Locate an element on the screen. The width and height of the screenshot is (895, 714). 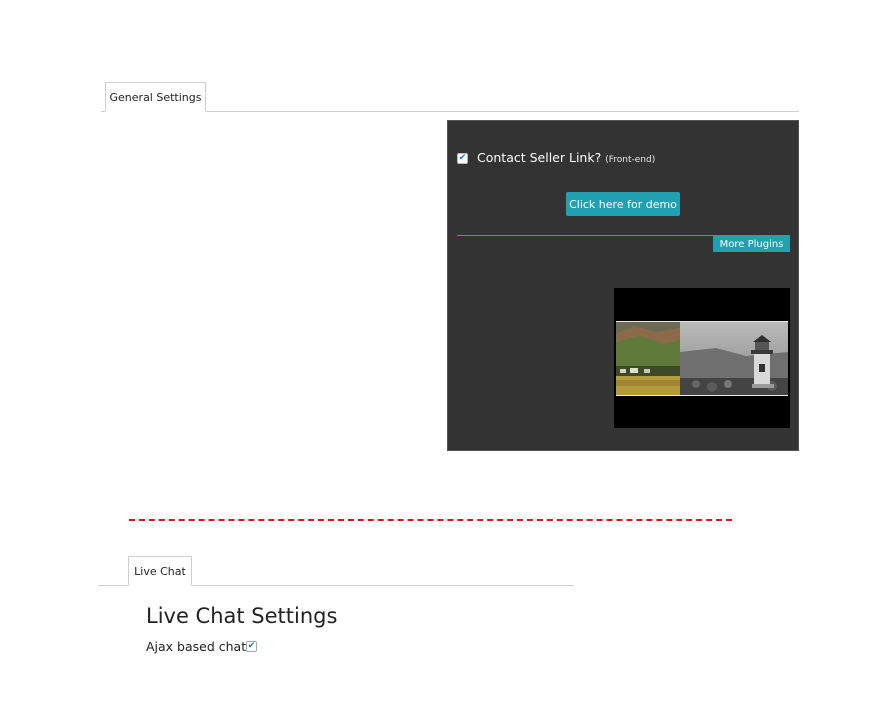
lighthouse-landscape-image is located at coordinates (702, 358).